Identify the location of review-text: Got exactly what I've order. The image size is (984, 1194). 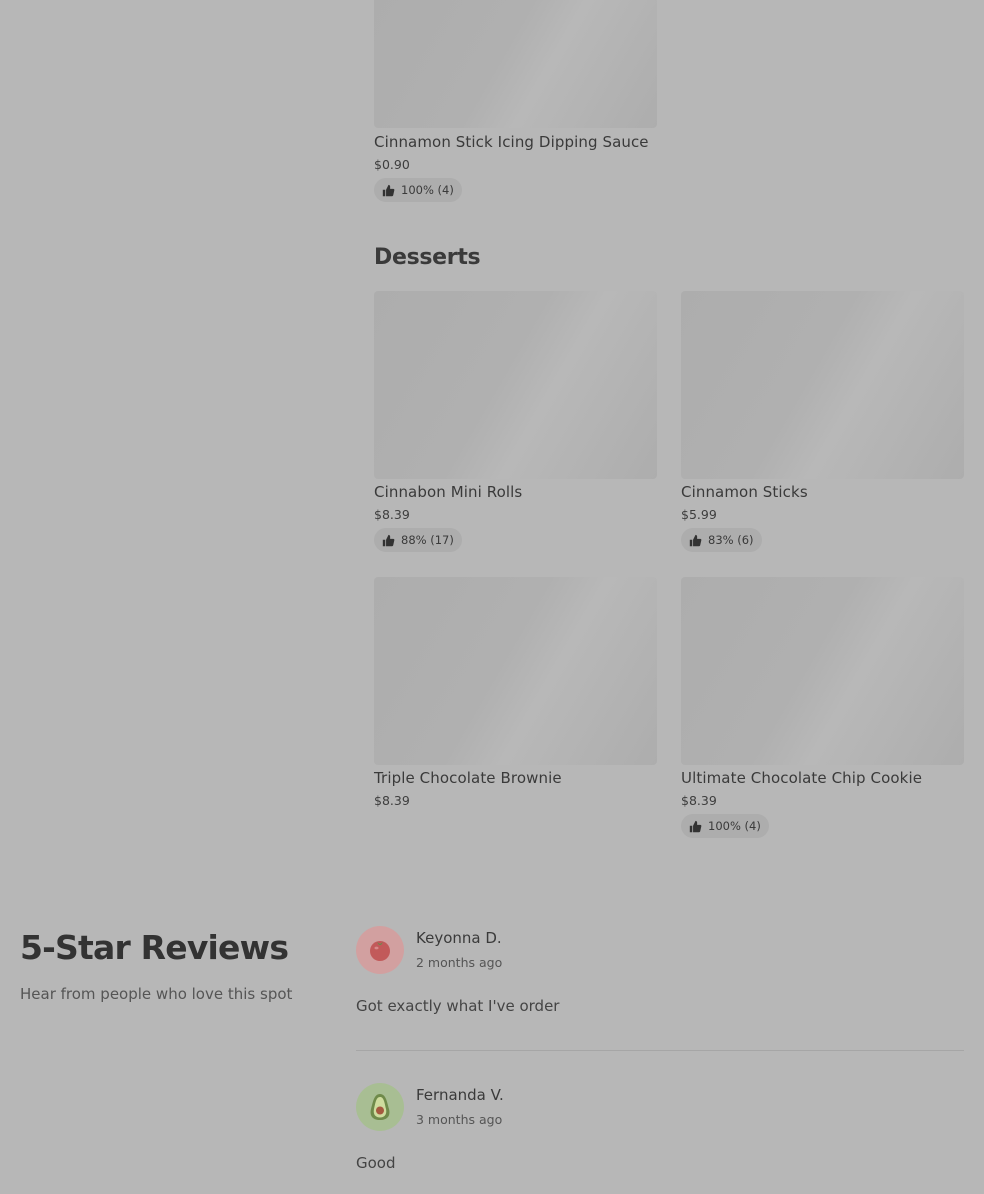
(458, 1006).